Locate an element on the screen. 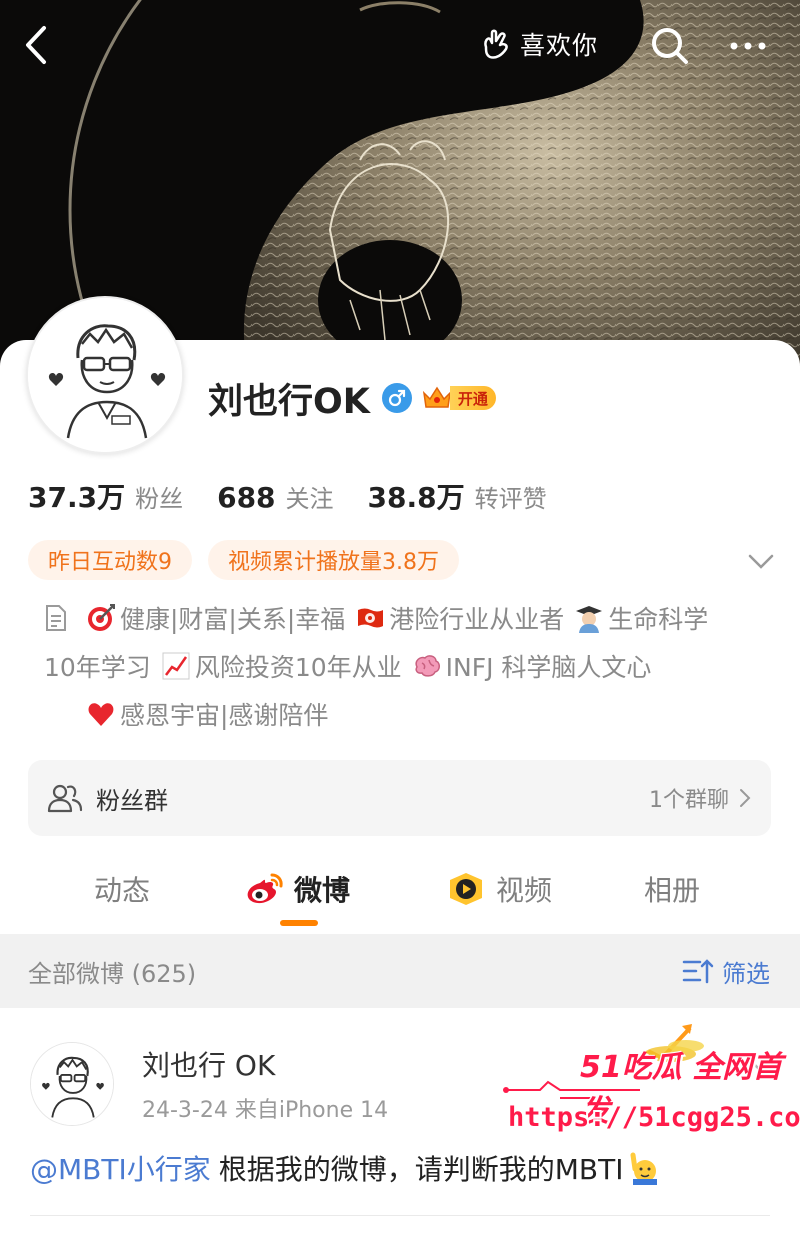 The width and height of the screenshot is (800, 1234). bio-text: 生命科学 is located at coordinates (658, 619).